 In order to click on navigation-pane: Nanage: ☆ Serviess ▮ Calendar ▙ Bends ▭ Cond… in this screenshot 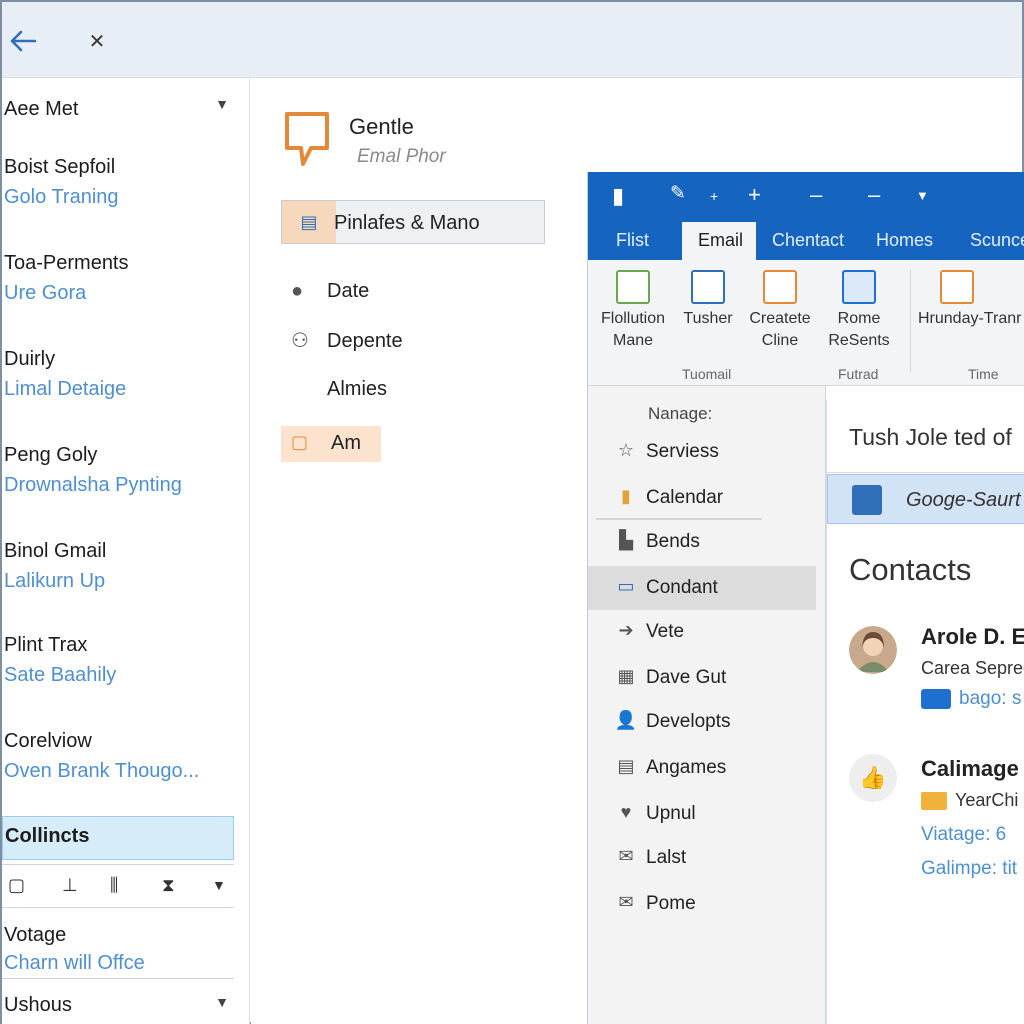, I will do `click(707, 705)`.